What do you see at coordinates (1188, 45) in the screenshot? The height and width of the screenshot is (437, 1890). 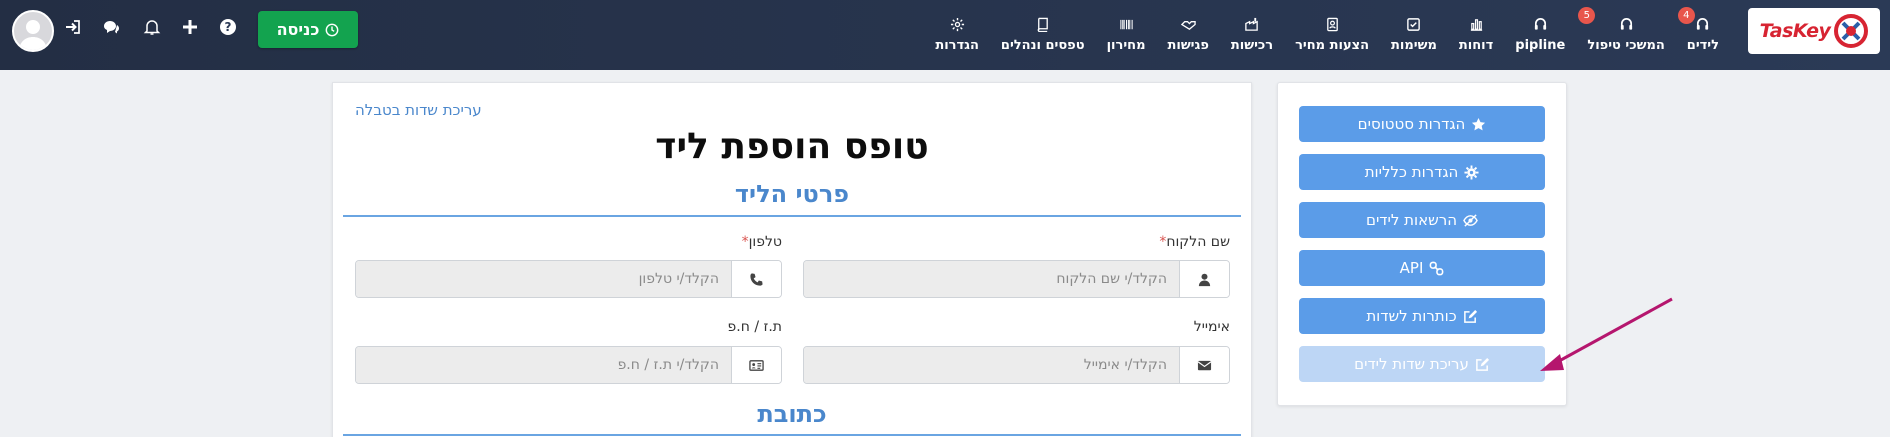 I see `nav-label: פגישות` at bounding box center [1188, 45].